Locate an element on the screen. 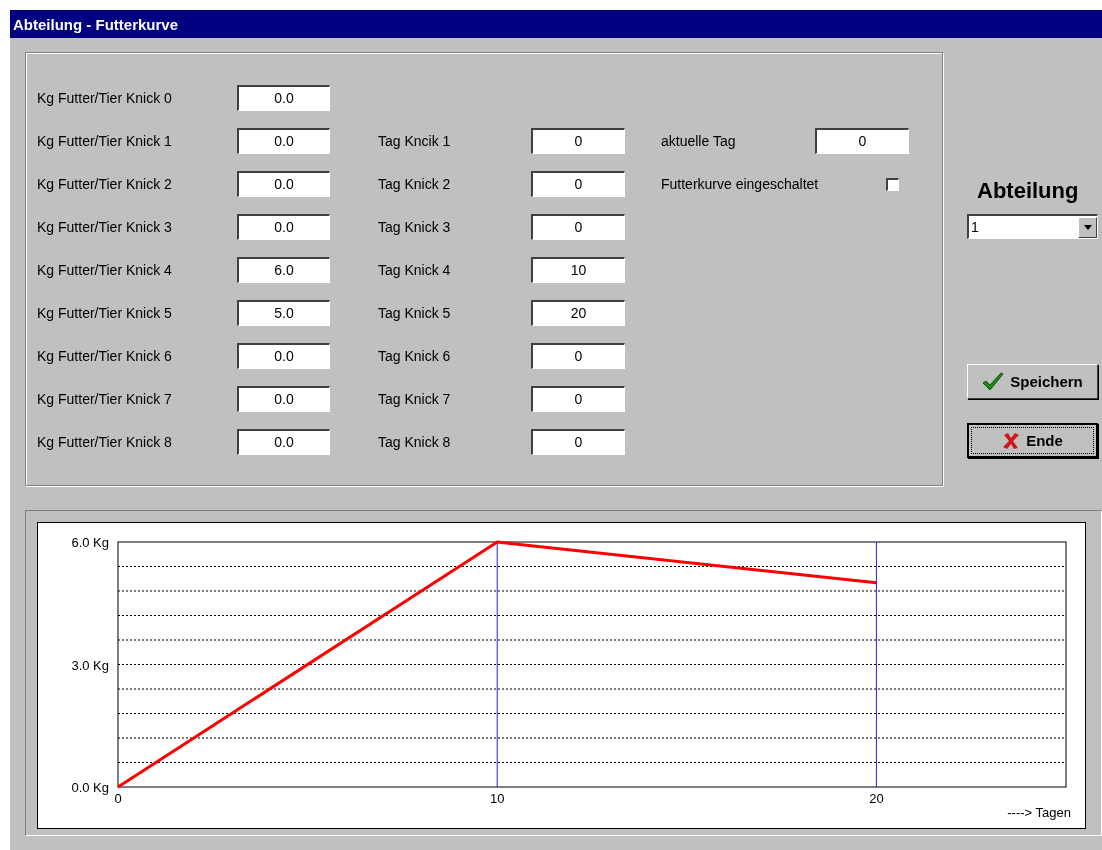 The image size is (1102, 850). y-tick-label: 6.0 Kg is located at coordinates (90, 542).